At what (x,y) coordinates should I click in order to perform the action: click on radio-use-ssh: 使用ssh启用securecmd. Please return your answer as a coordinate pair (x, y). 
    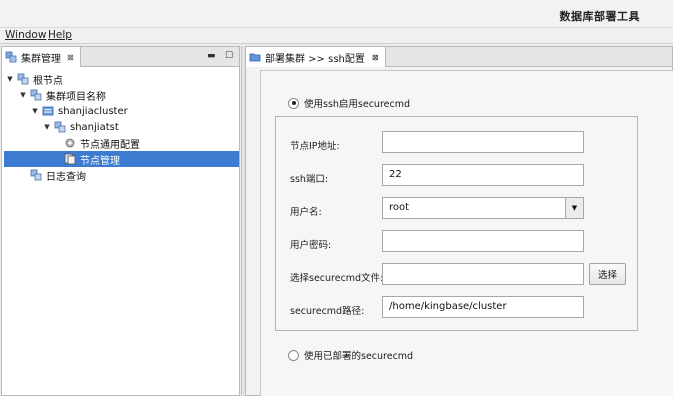
    Looking at the image, I should click on (349, 103).